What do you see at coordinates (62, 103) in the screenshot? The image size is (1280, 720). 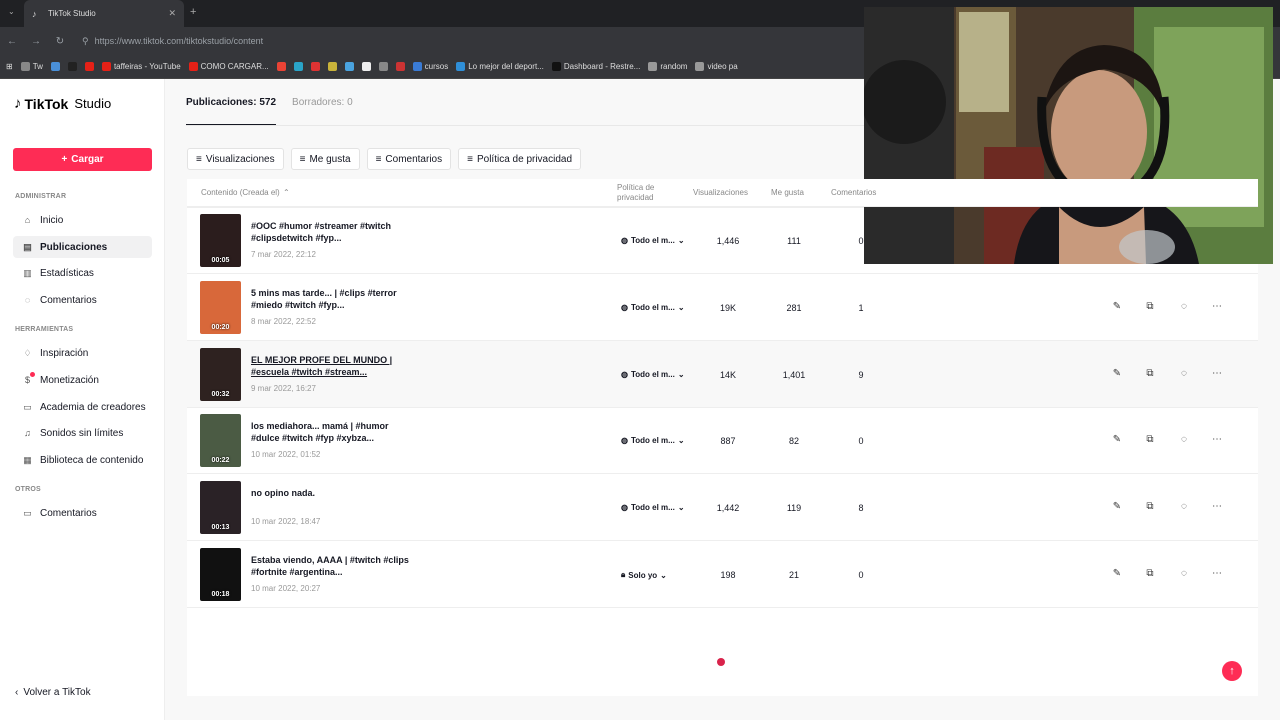 I see `tiktok-studio-logo: ♪ TikTok Studio` at bounding box center [62, 103].